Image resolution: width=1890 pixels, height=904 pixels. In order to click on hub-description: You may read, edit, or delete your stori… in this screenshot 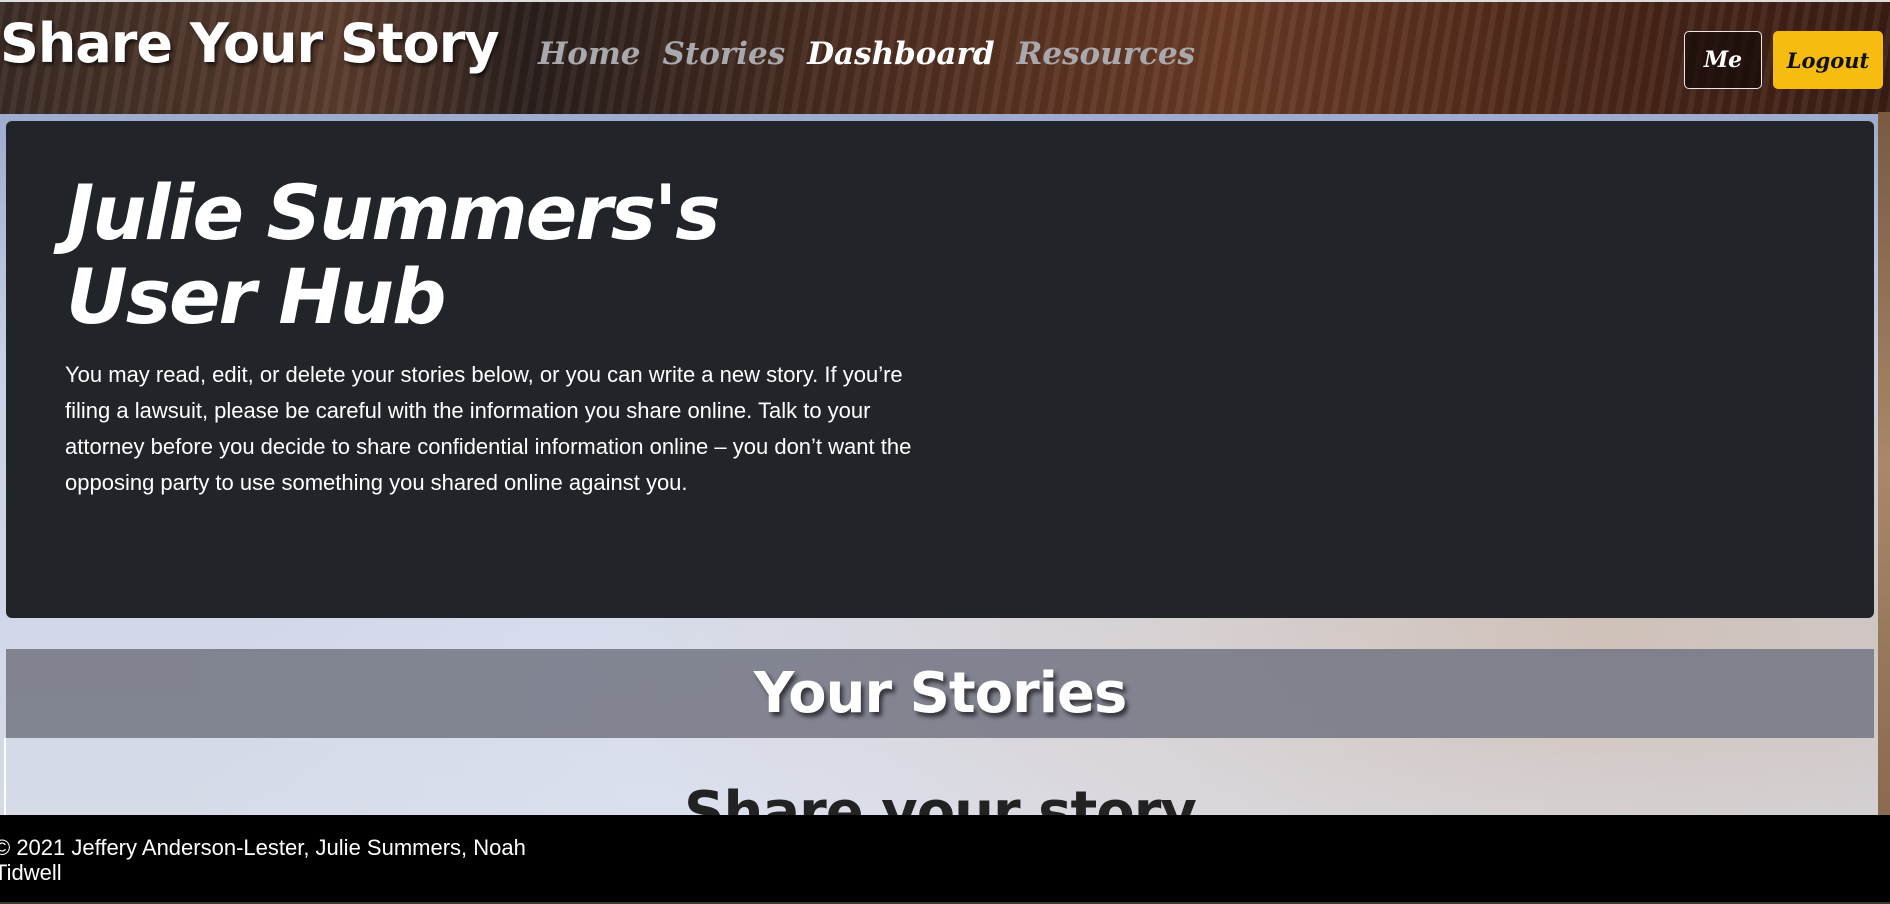, I will do `click(488, 428)`.